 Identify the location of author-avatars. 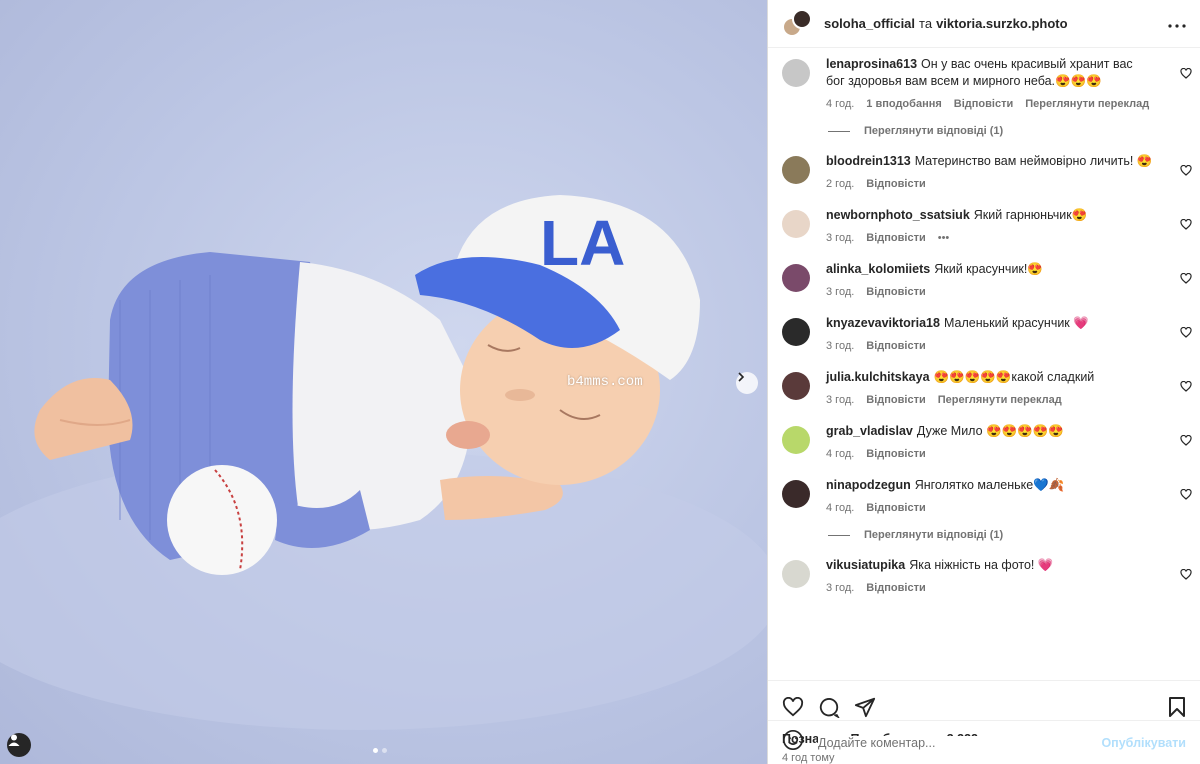
(797, 23).